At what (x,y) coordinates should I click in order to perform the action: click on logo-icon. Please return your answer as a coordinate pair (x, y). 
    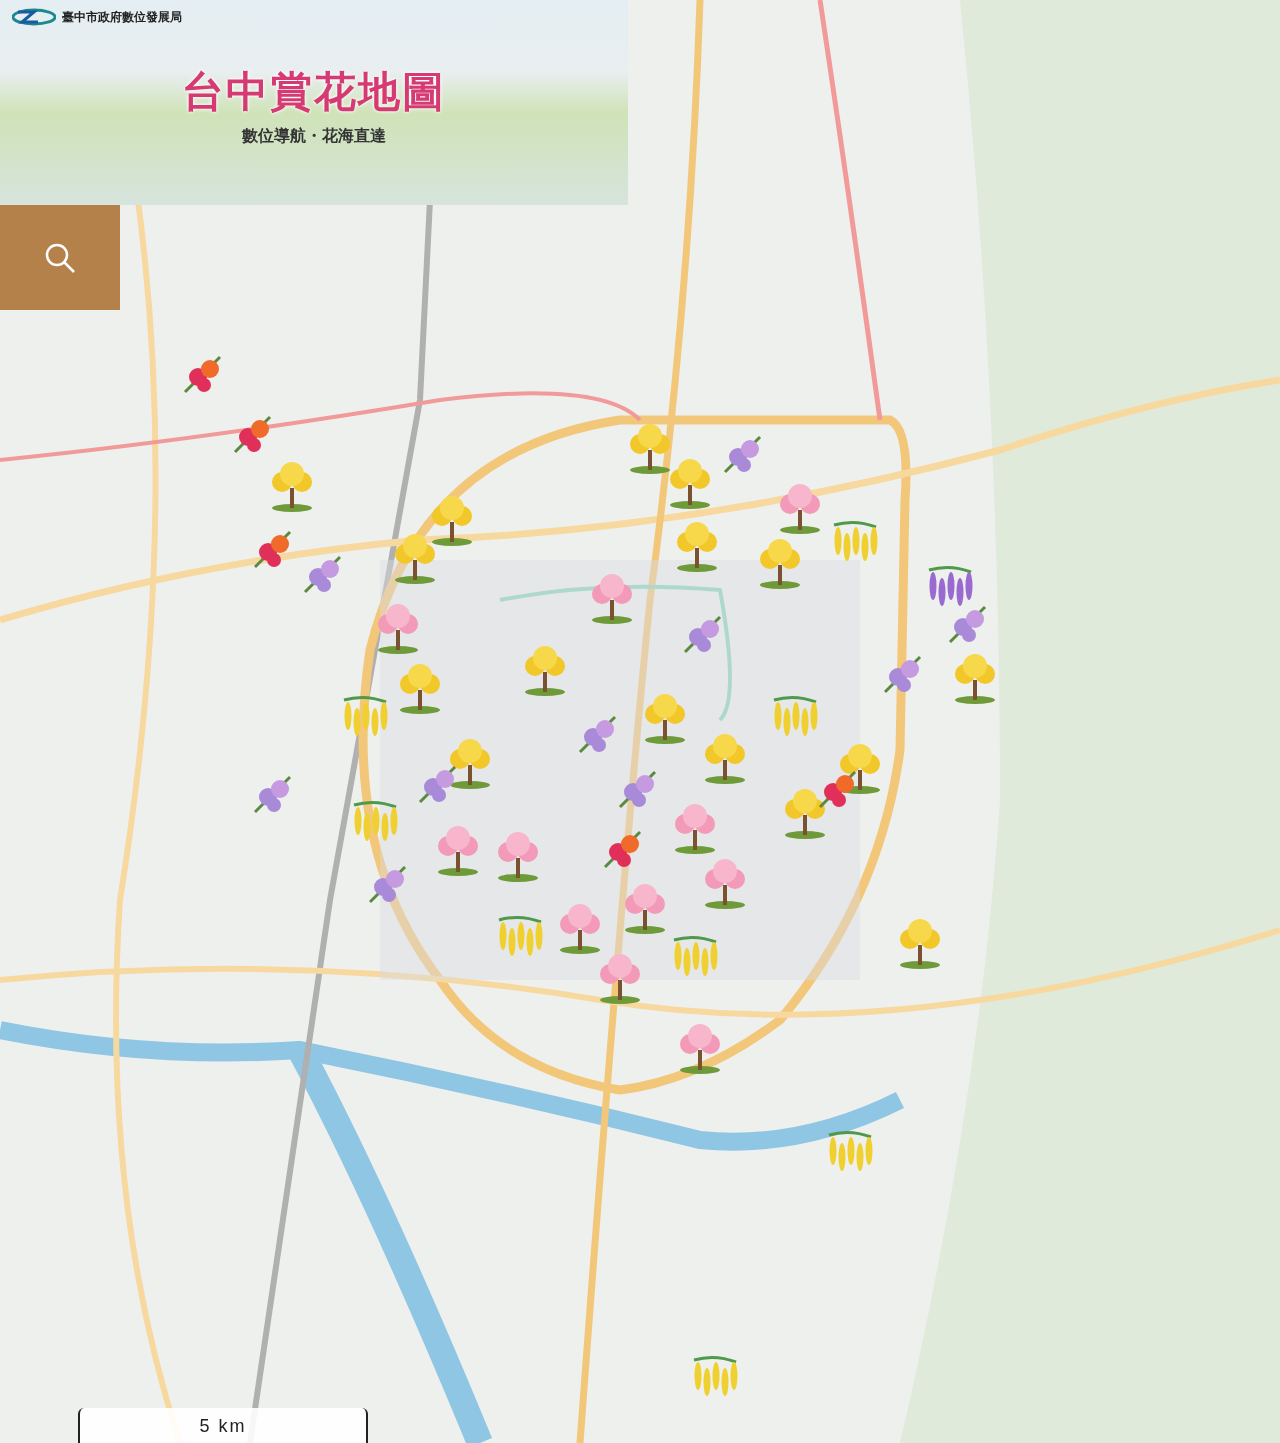
    Looking at the image, I should click on (34, 17).